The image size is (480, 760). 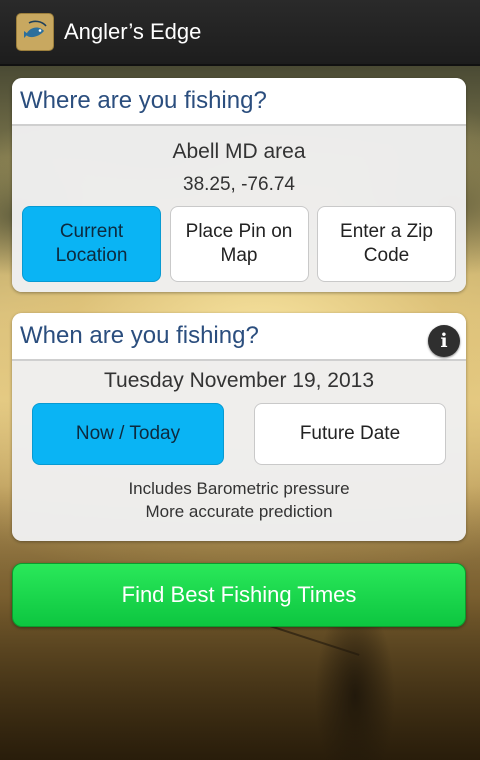 I want to click on coordinates-text: 38.25, -76.74, so click(x=239, y=184).